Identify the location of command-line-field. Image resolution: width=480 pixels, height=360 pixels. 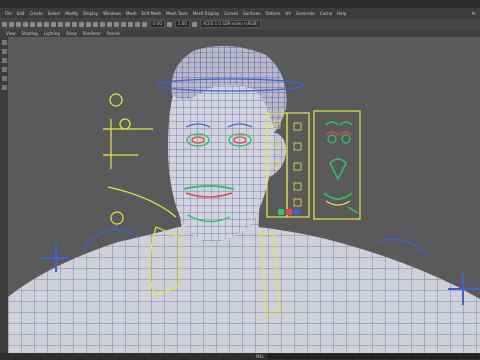
(374, 356).